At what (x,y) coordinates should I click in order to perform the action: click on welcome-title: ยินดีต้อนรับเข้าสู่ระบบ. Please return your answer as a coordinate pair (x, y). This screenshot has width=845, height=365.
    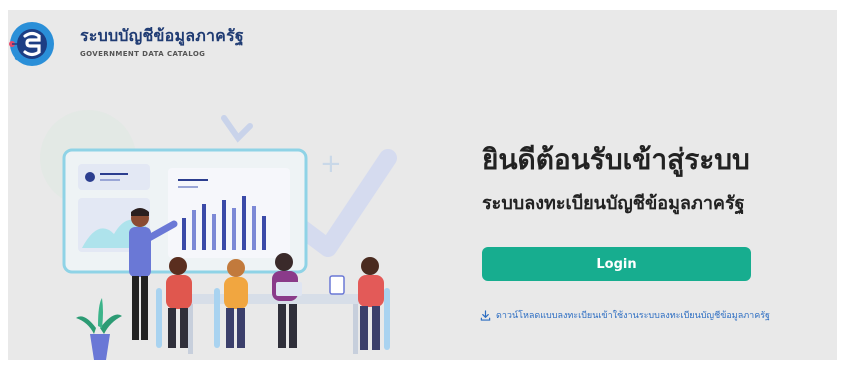
    Looking at the image, I should click on (616, 159).